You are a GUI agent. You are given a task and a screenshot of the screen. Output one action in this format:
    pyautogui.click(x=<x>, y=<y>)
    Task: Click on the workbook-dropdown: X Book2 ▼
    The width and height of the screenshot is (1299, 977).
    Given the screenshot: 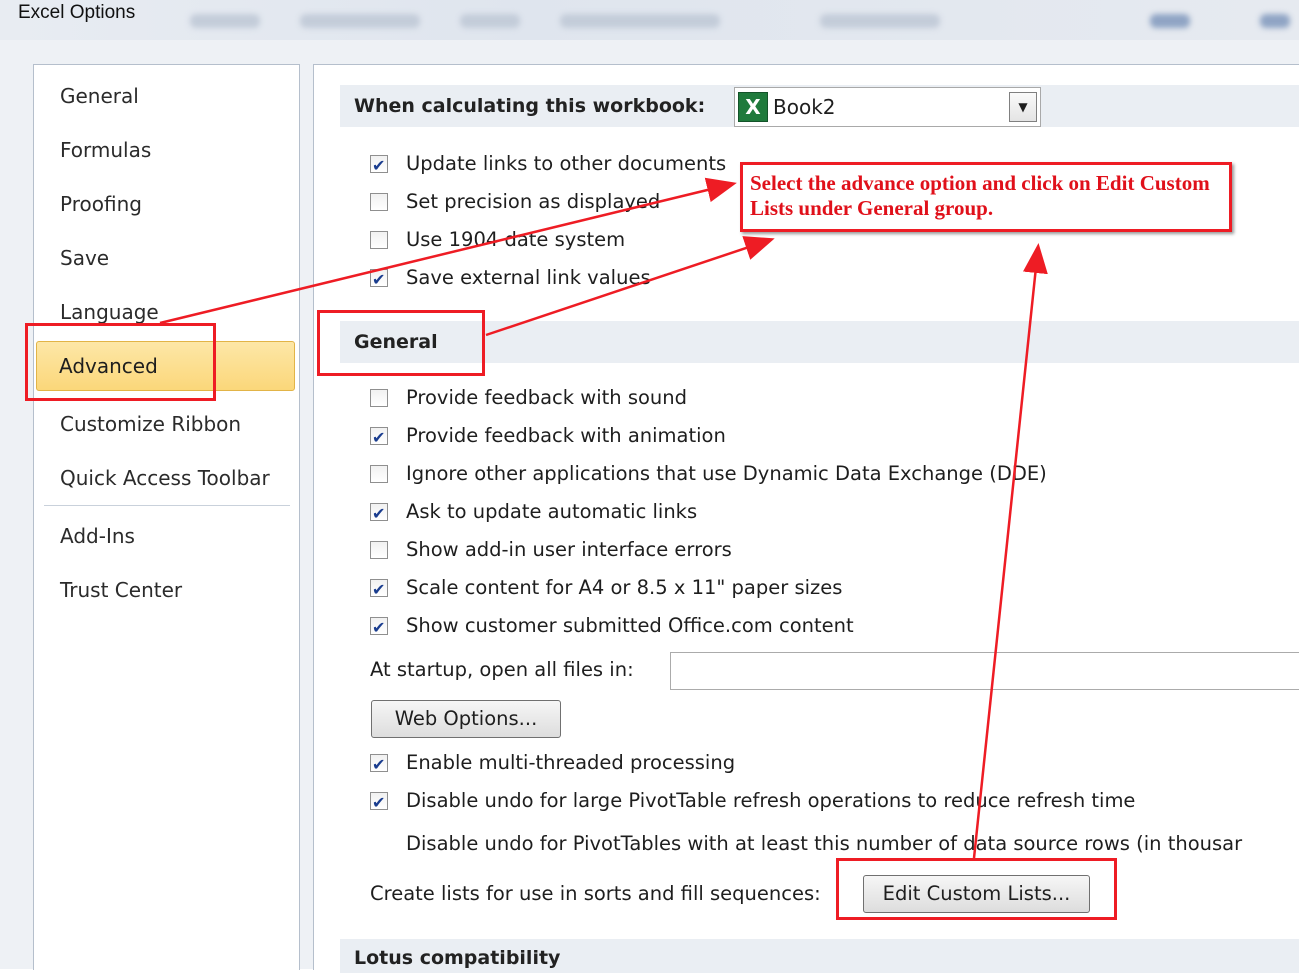 What is the action you would take?
    pyautogui.click(x=887, y=107)
    